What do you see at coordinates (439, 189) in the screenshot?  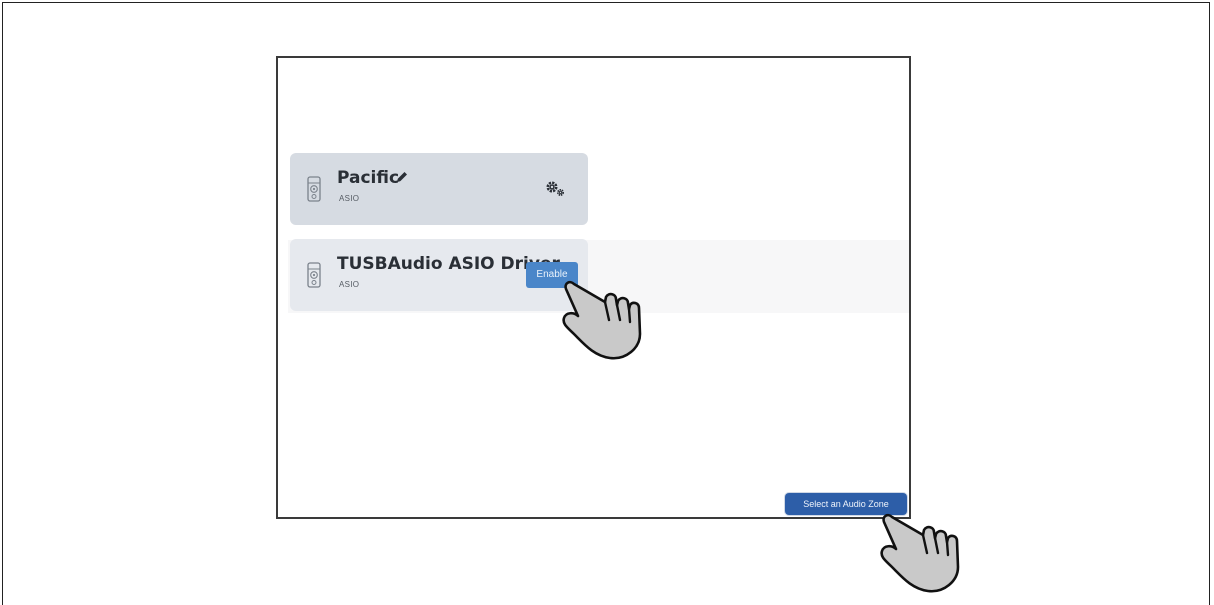 I see `zone-card-pacific: Pacific ASIO` at bounding box center [439, 189].